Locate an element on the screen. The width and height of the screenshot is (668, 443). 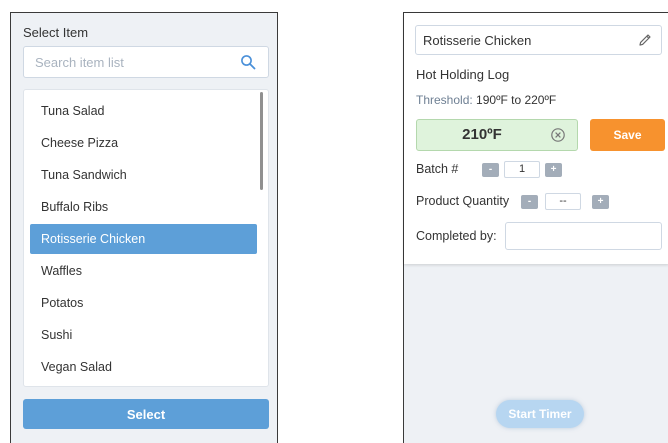
list-item-selected: Rotisserie Chicken is located at coordinates (143, 239).